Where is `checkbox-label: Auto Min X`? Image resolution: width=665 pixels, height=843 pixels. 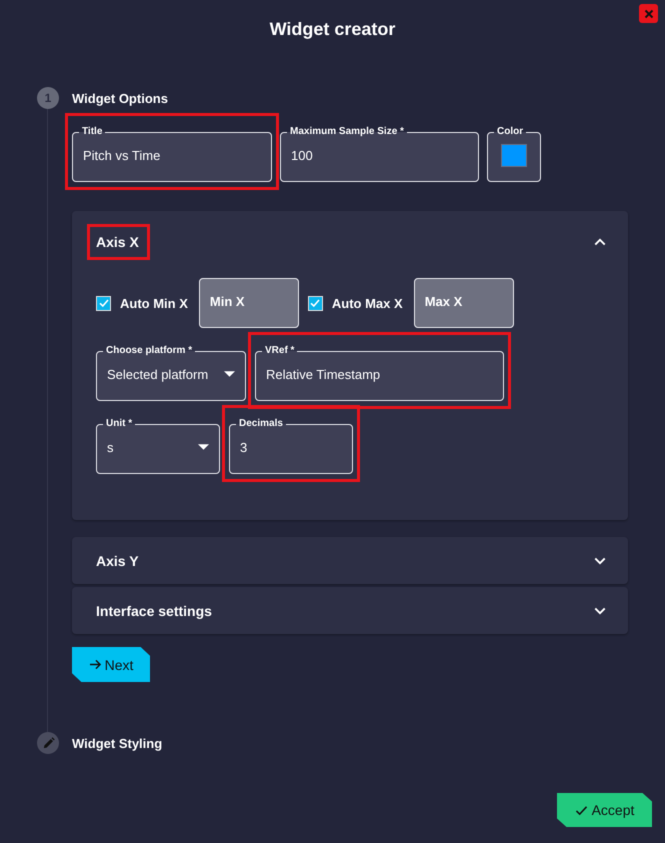 checkbox-label: Auto Min X is located at coordinates (154, 303).